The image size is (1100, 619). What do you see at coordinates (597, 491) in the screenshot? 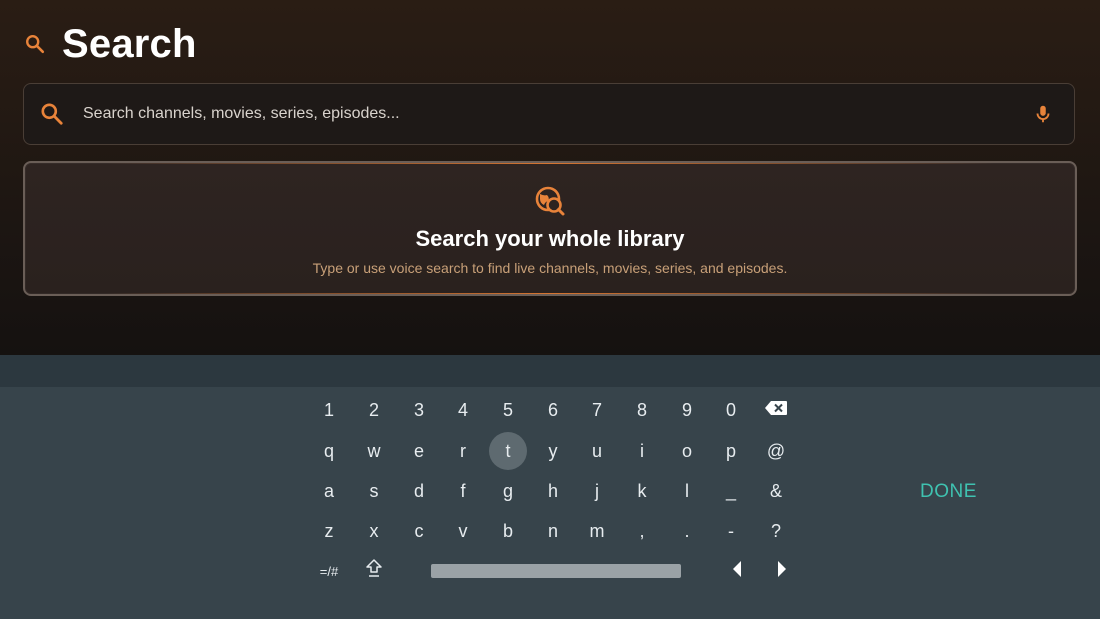
I see `key-j: j` at bounding box center [597, 491].